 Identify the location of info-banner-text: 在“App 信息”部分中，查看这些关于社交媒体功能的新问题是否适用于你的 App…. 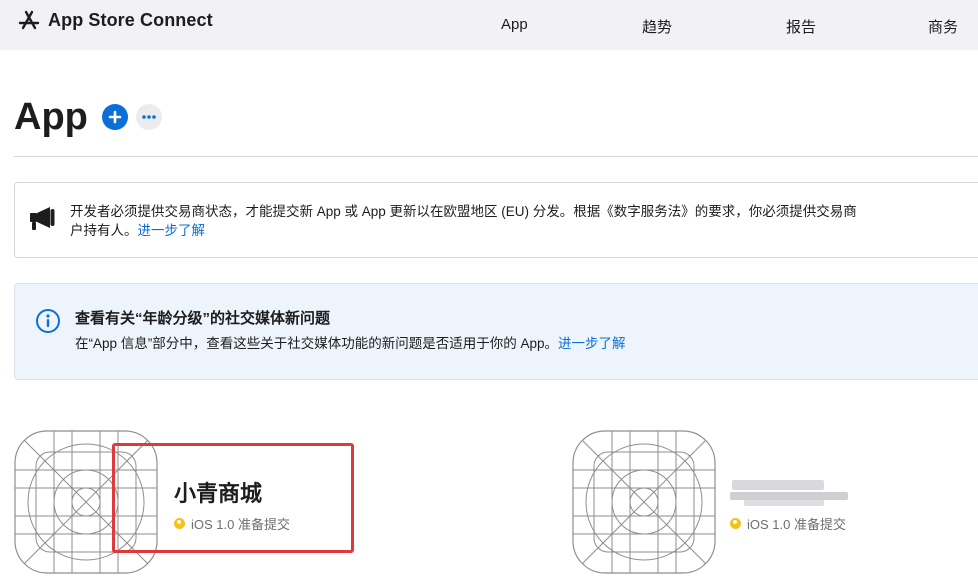
(317, 343).